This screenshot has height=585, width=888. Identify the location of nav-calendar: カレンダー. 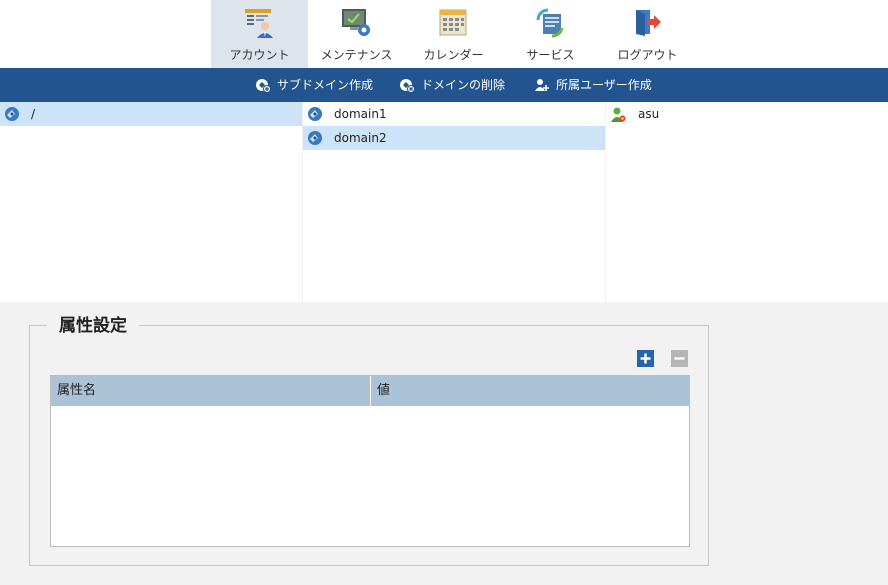
(453, 34).